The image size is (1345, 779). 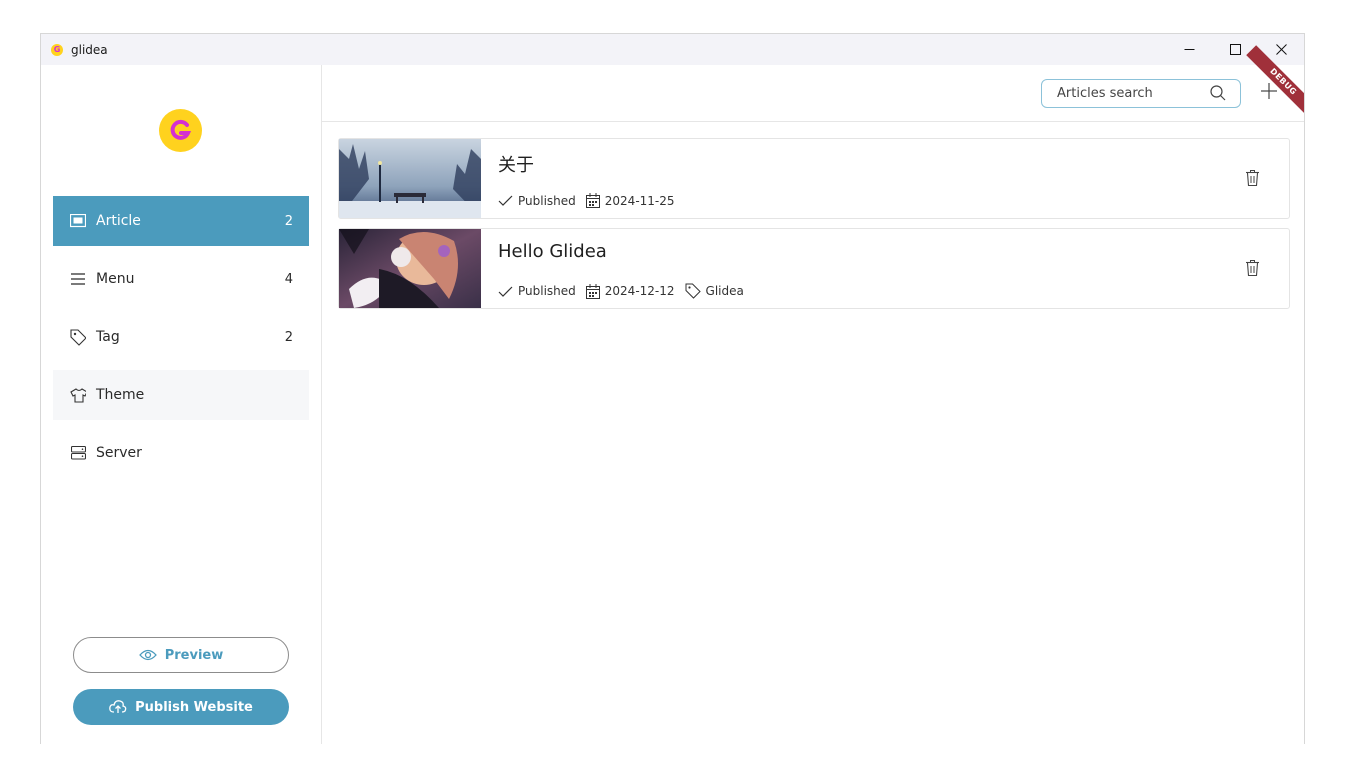 I want to click on plus-icon, so click(x=1269, y=91).